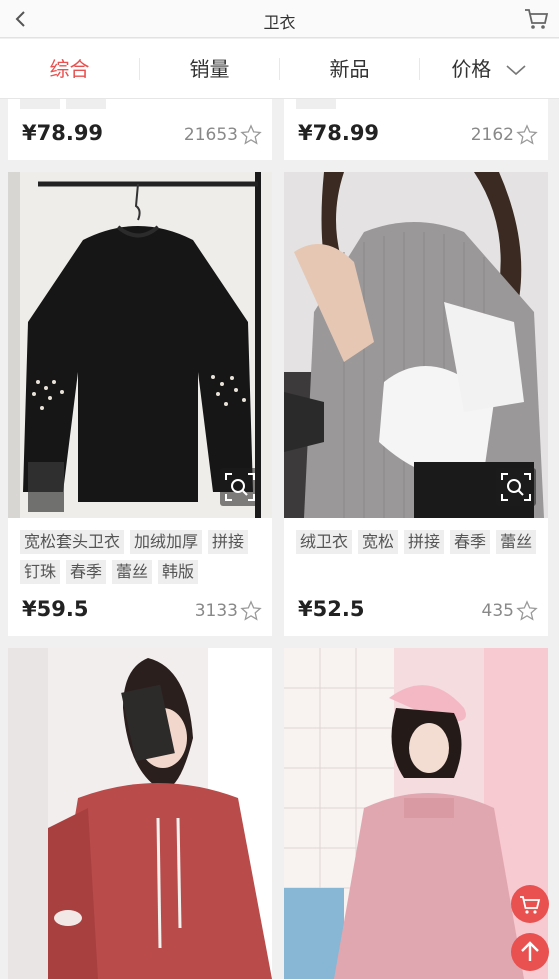 This screenshot has width=559, height=979. Describe the element at coordinates (497, 611) in the screenshot. I see `sales-count: 435` at that location.